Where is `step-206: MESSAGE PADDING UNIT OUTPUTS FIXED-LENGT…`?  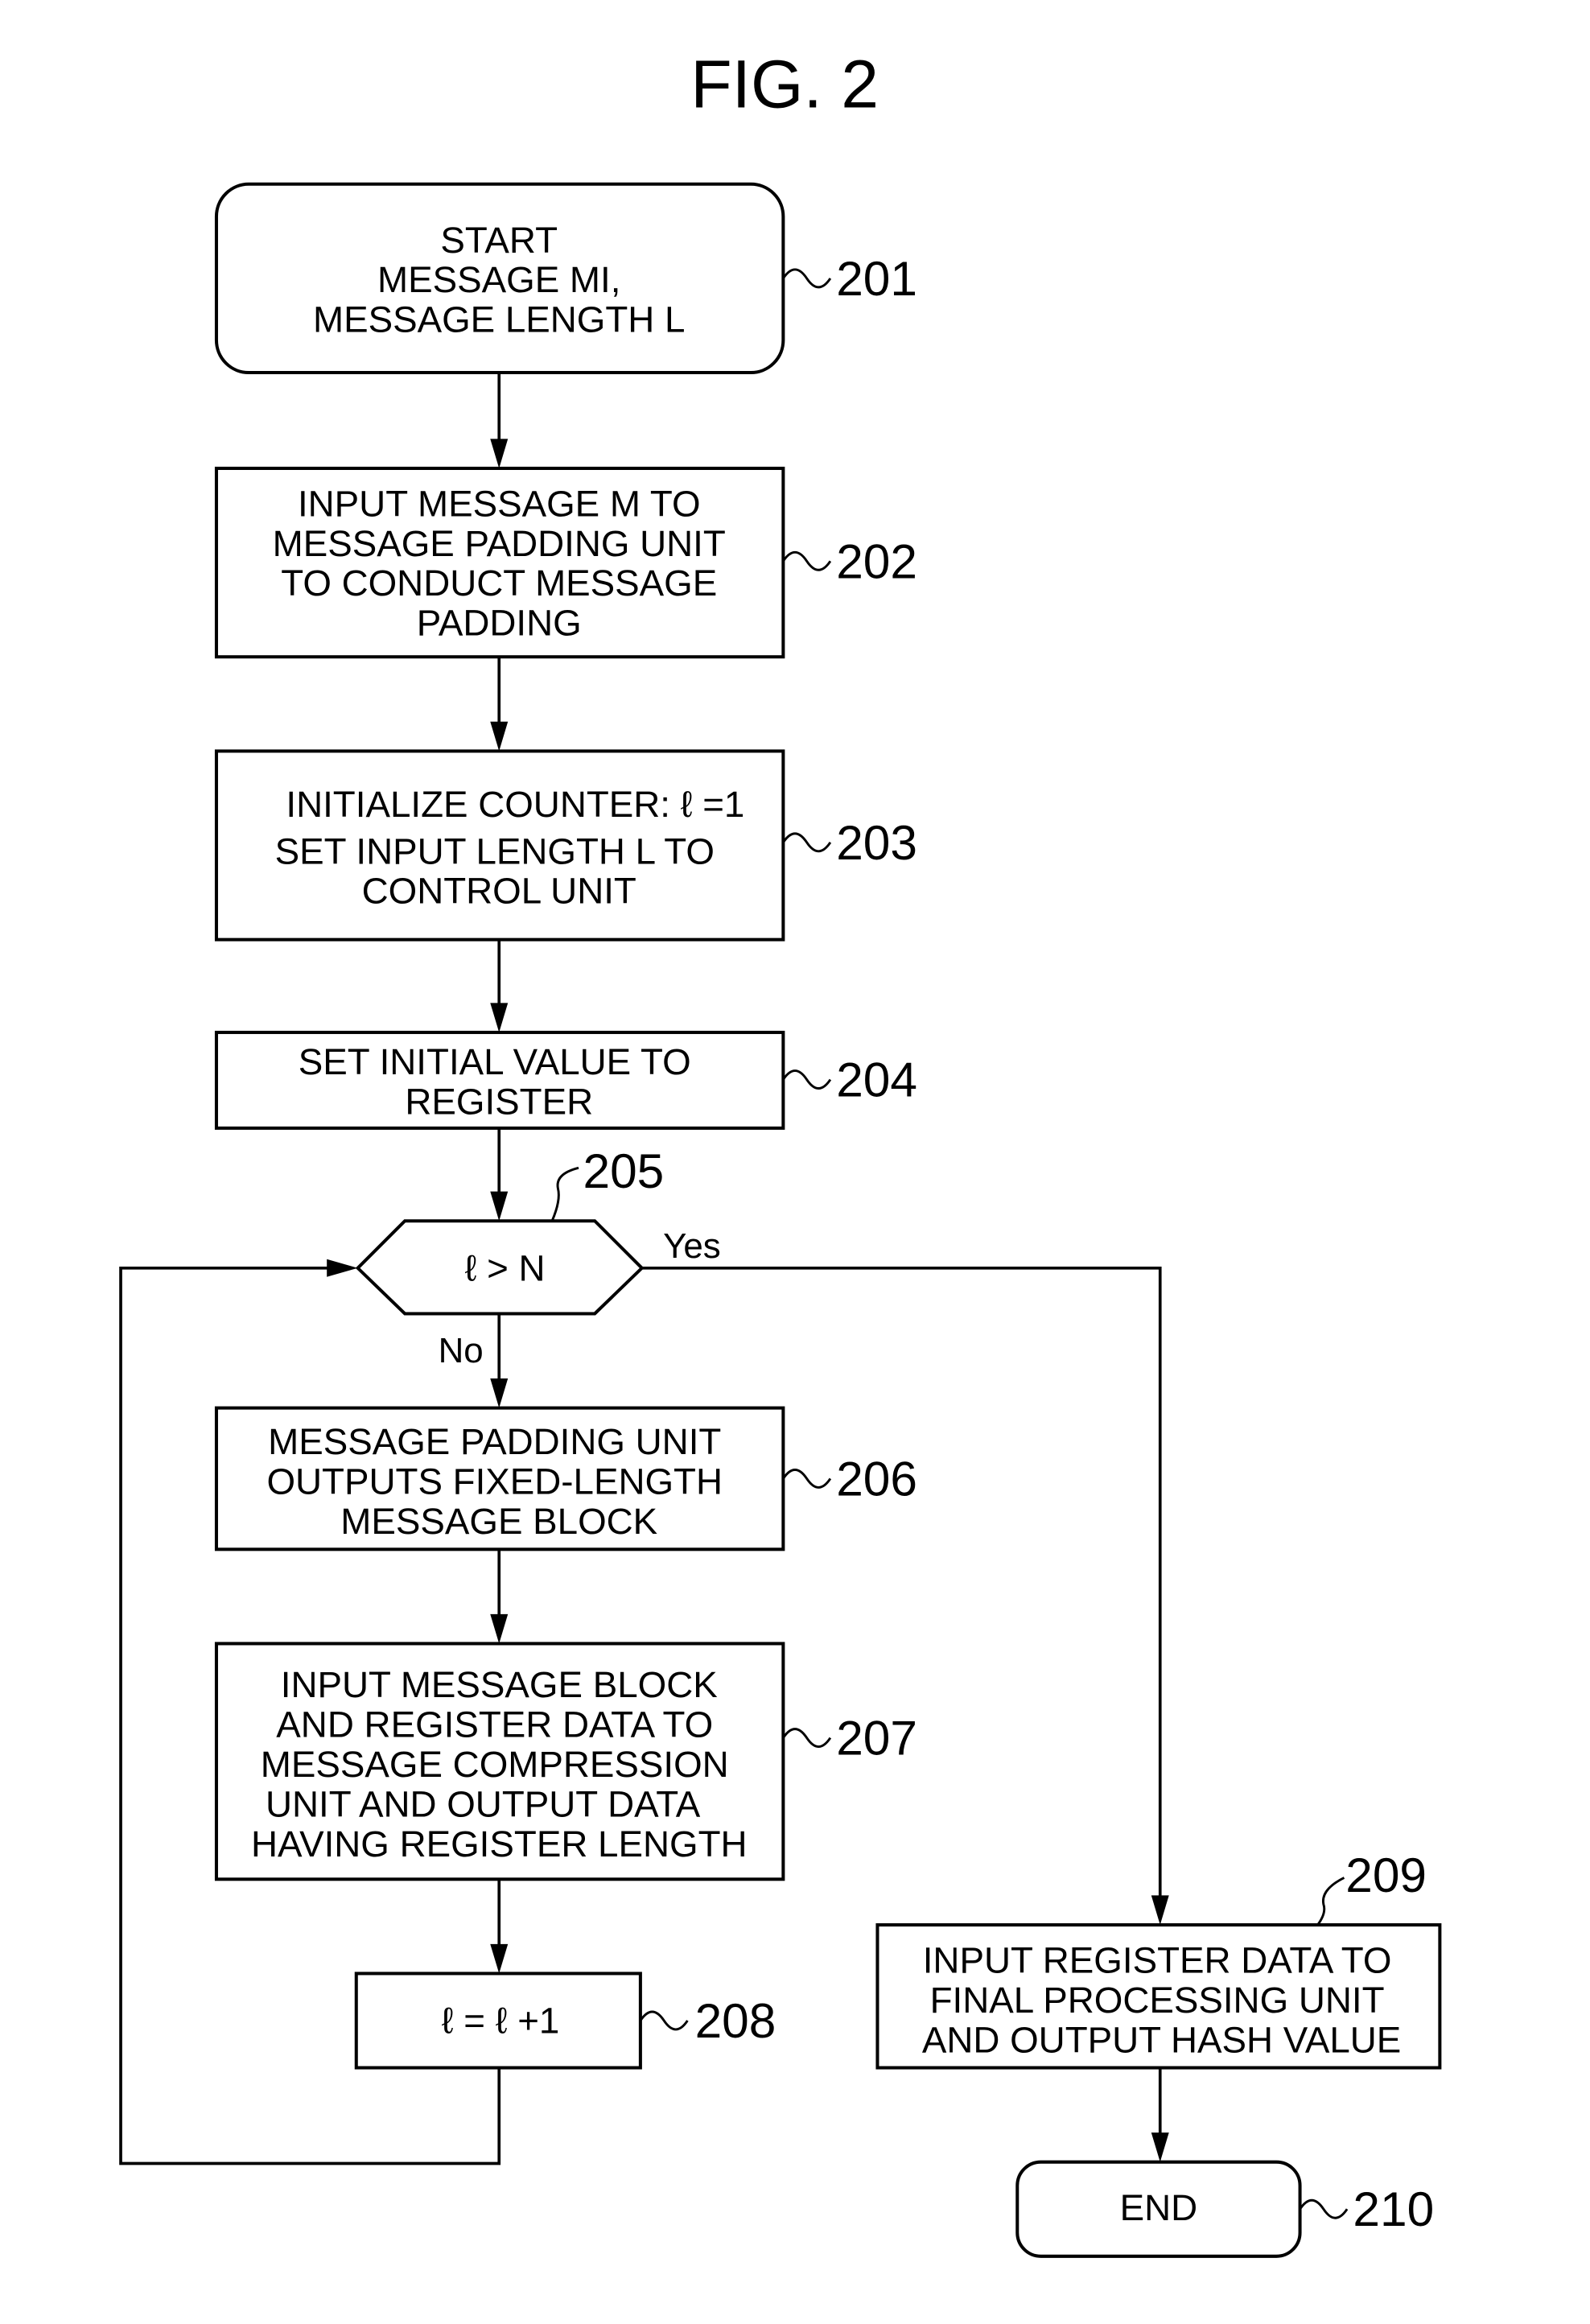
step-206: MESSAGE PADDING UNIT OUTPUTS FIXED-LENGT… is located at coordinates (565, 1478).